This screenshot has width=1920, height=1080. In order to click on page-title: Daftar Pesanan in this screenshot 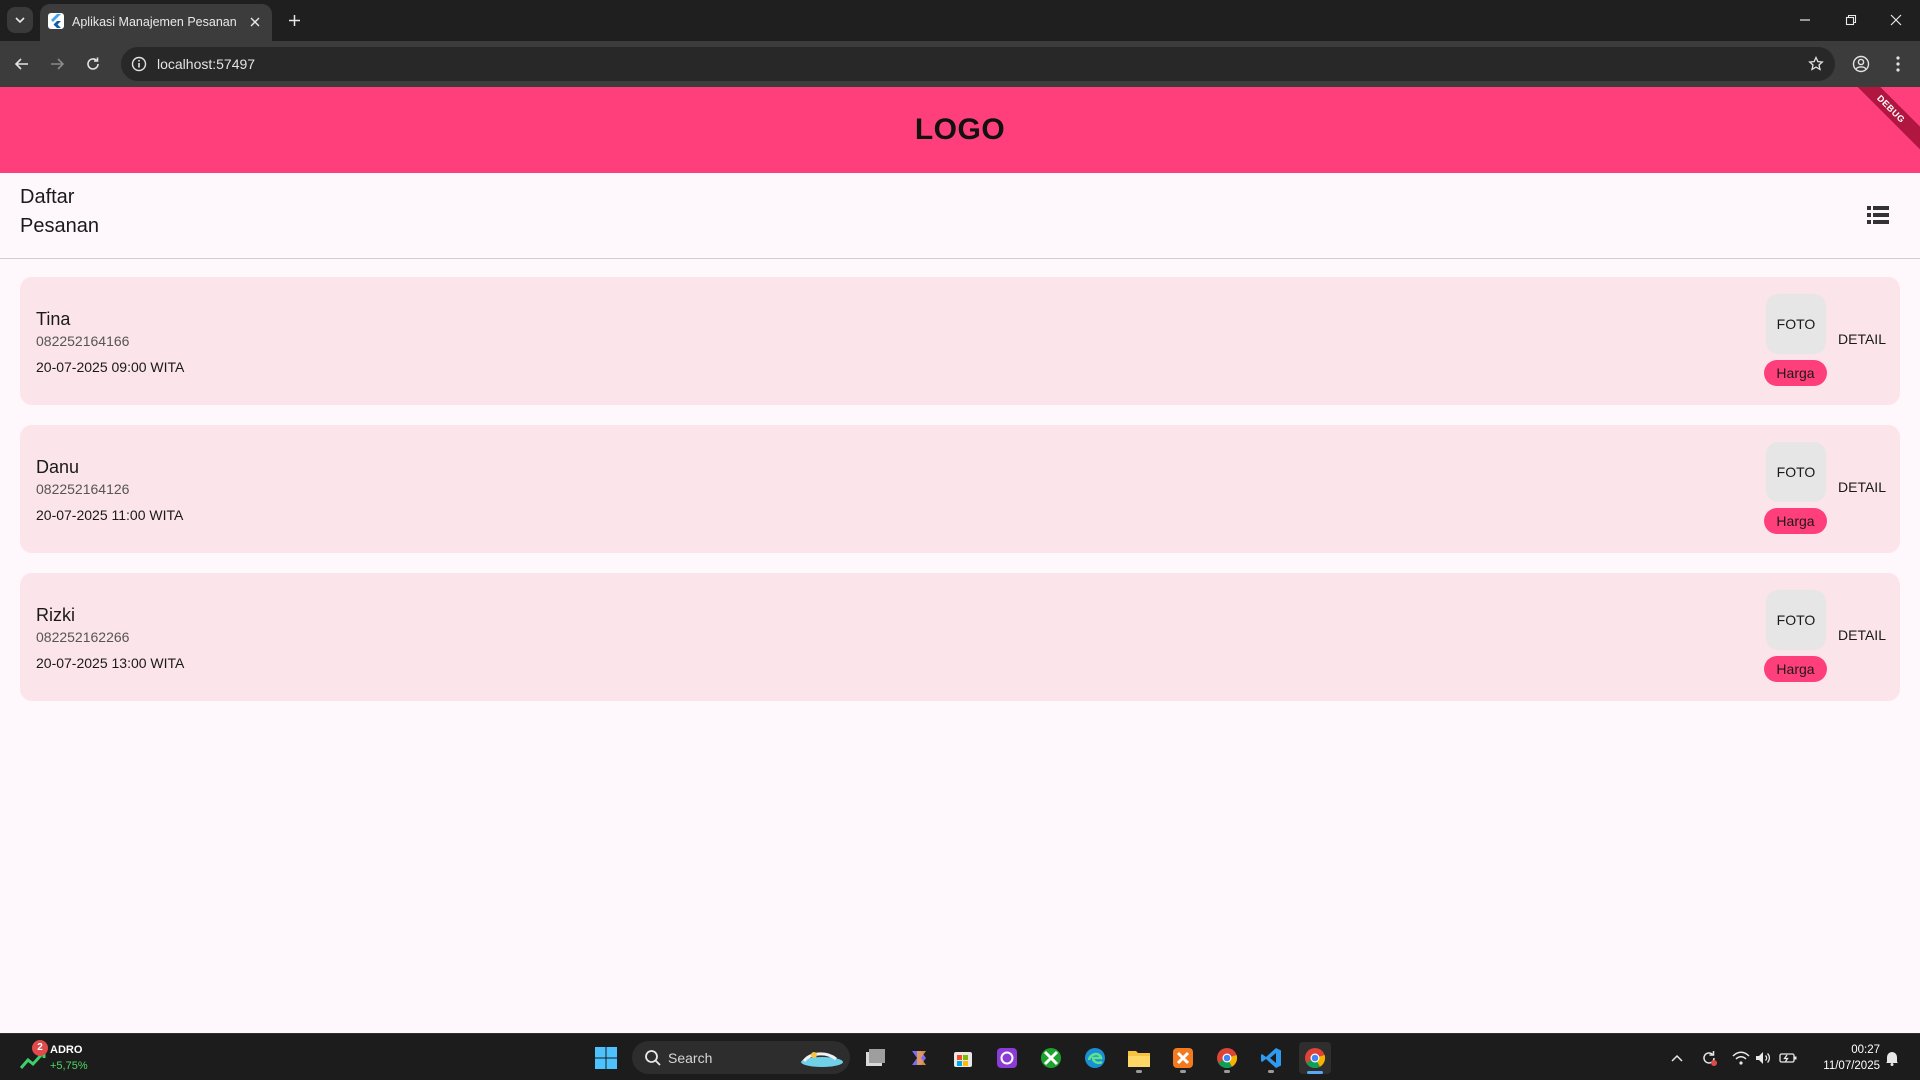, I will do `click(59, 211)`.